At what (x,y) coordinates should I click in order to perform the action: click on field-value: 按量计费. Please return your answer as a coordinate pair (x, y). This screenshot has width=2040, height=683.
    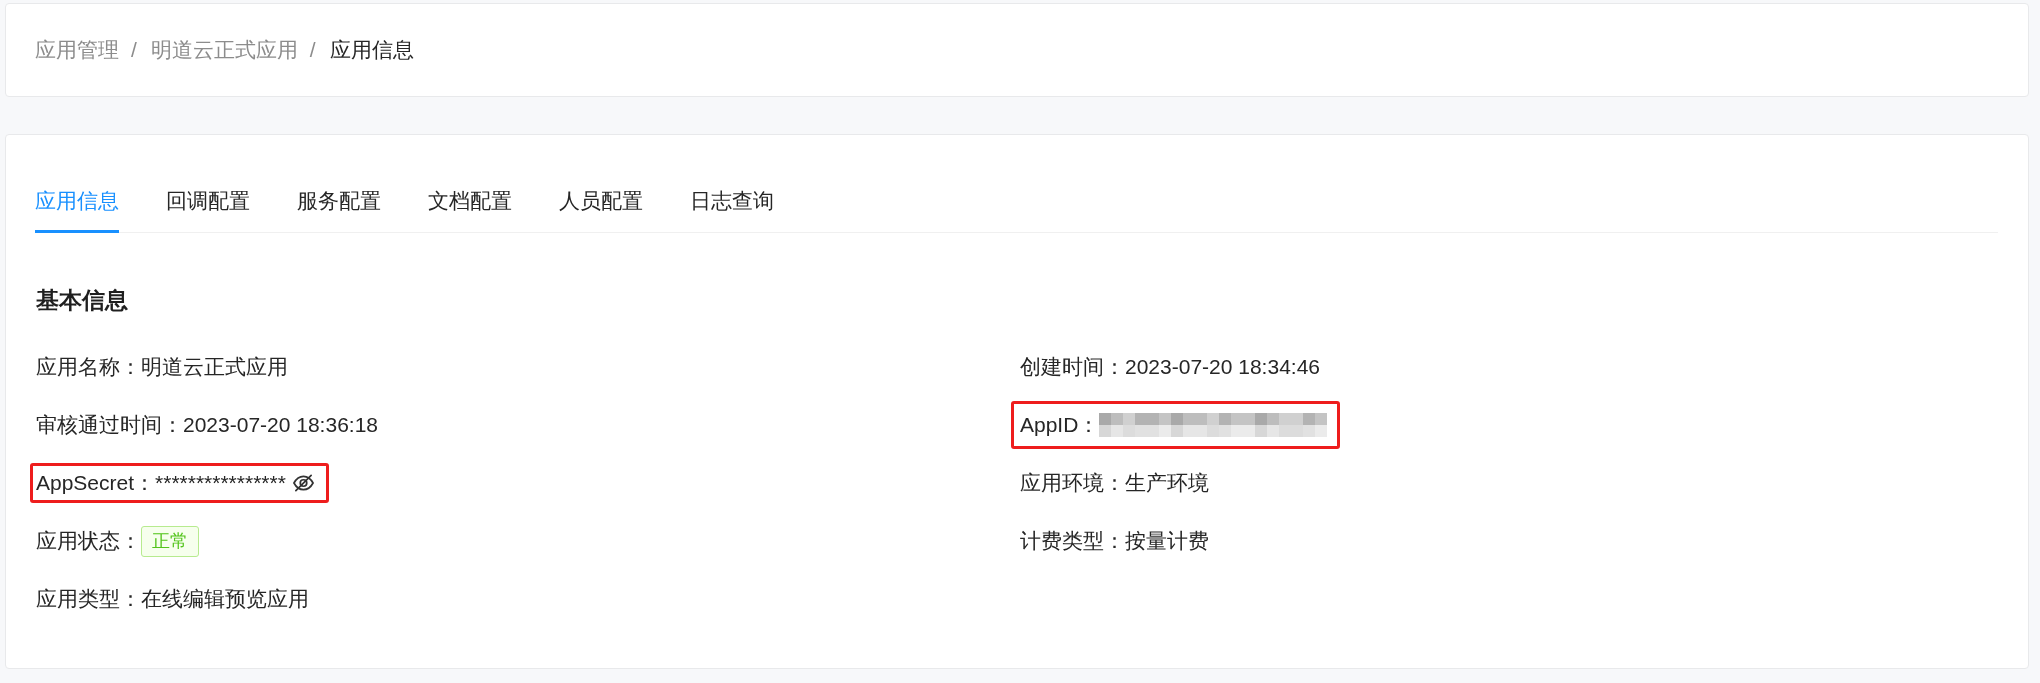
    Looking at the image, I should click on (1167, 541).